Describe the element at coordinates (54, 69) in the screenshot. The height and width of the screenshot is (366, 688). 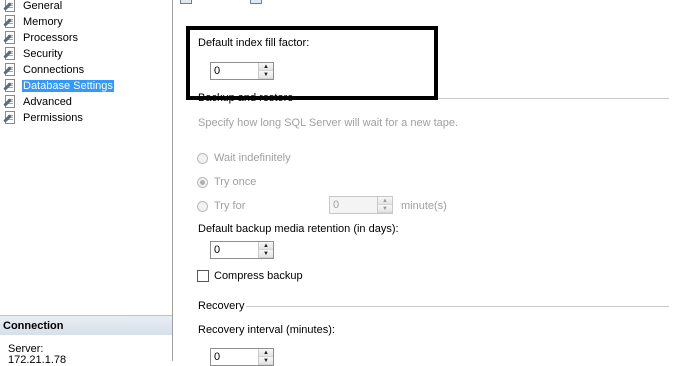
I see `nav-item-label: Connections` at that location.